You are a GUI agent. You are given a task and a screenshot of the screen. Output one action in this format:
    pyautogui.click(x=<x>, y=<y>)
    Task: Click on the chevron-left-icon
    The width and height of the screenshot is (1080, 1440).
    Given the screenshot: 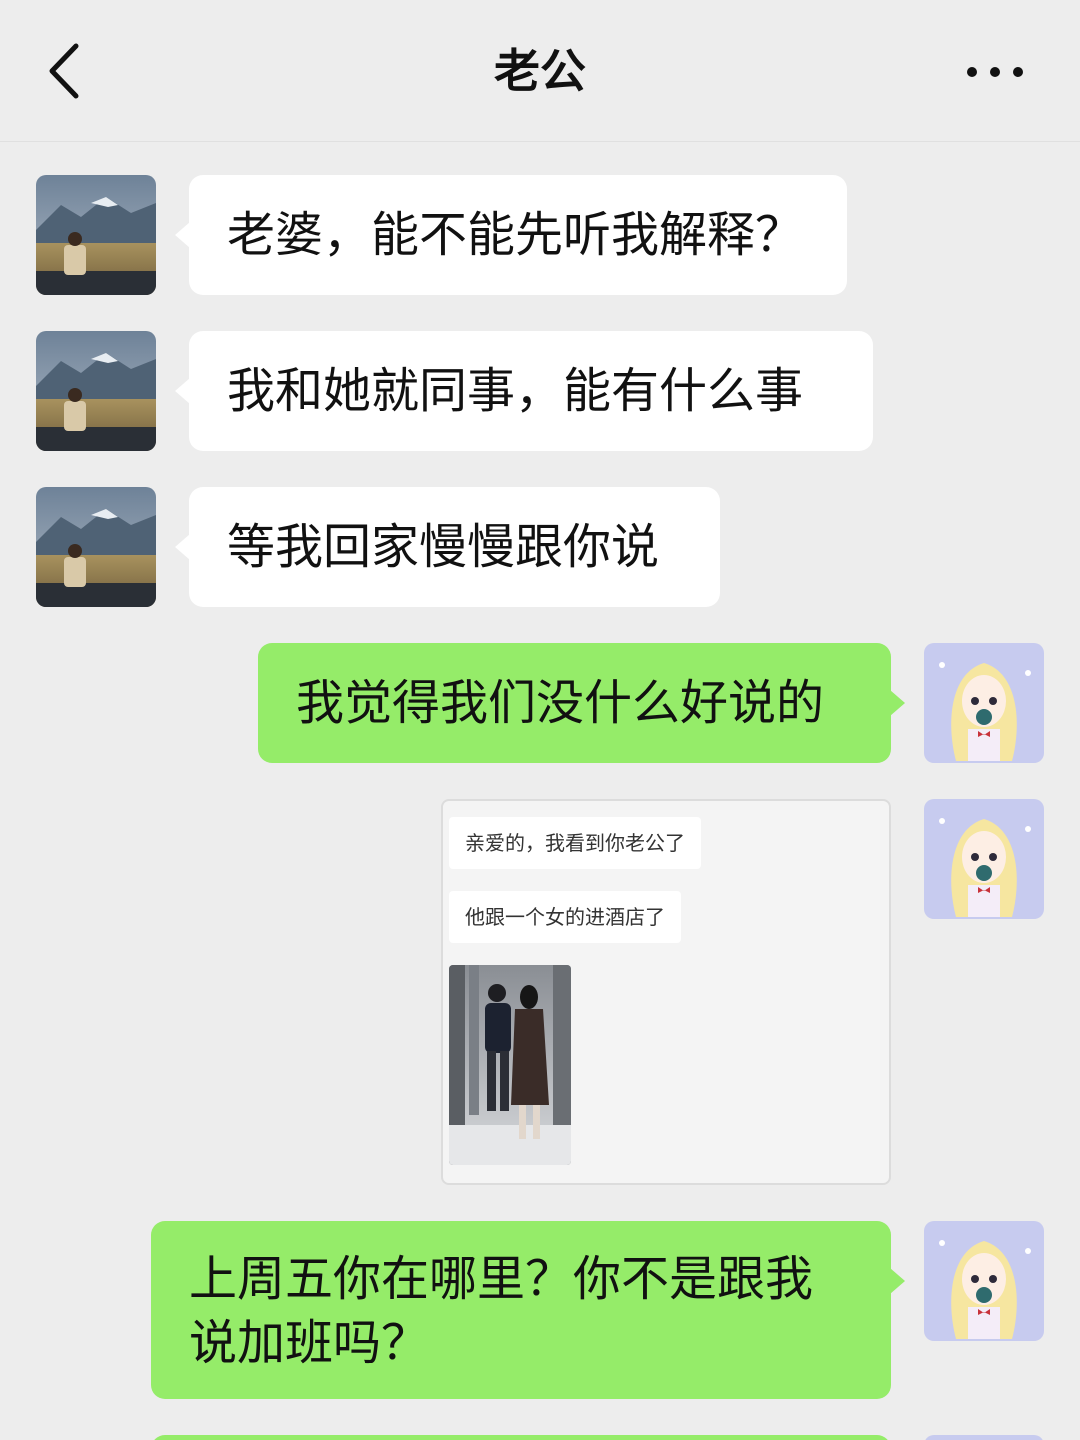 What is the action you would take?
    pyautogui.click(x=64, y=71)
    